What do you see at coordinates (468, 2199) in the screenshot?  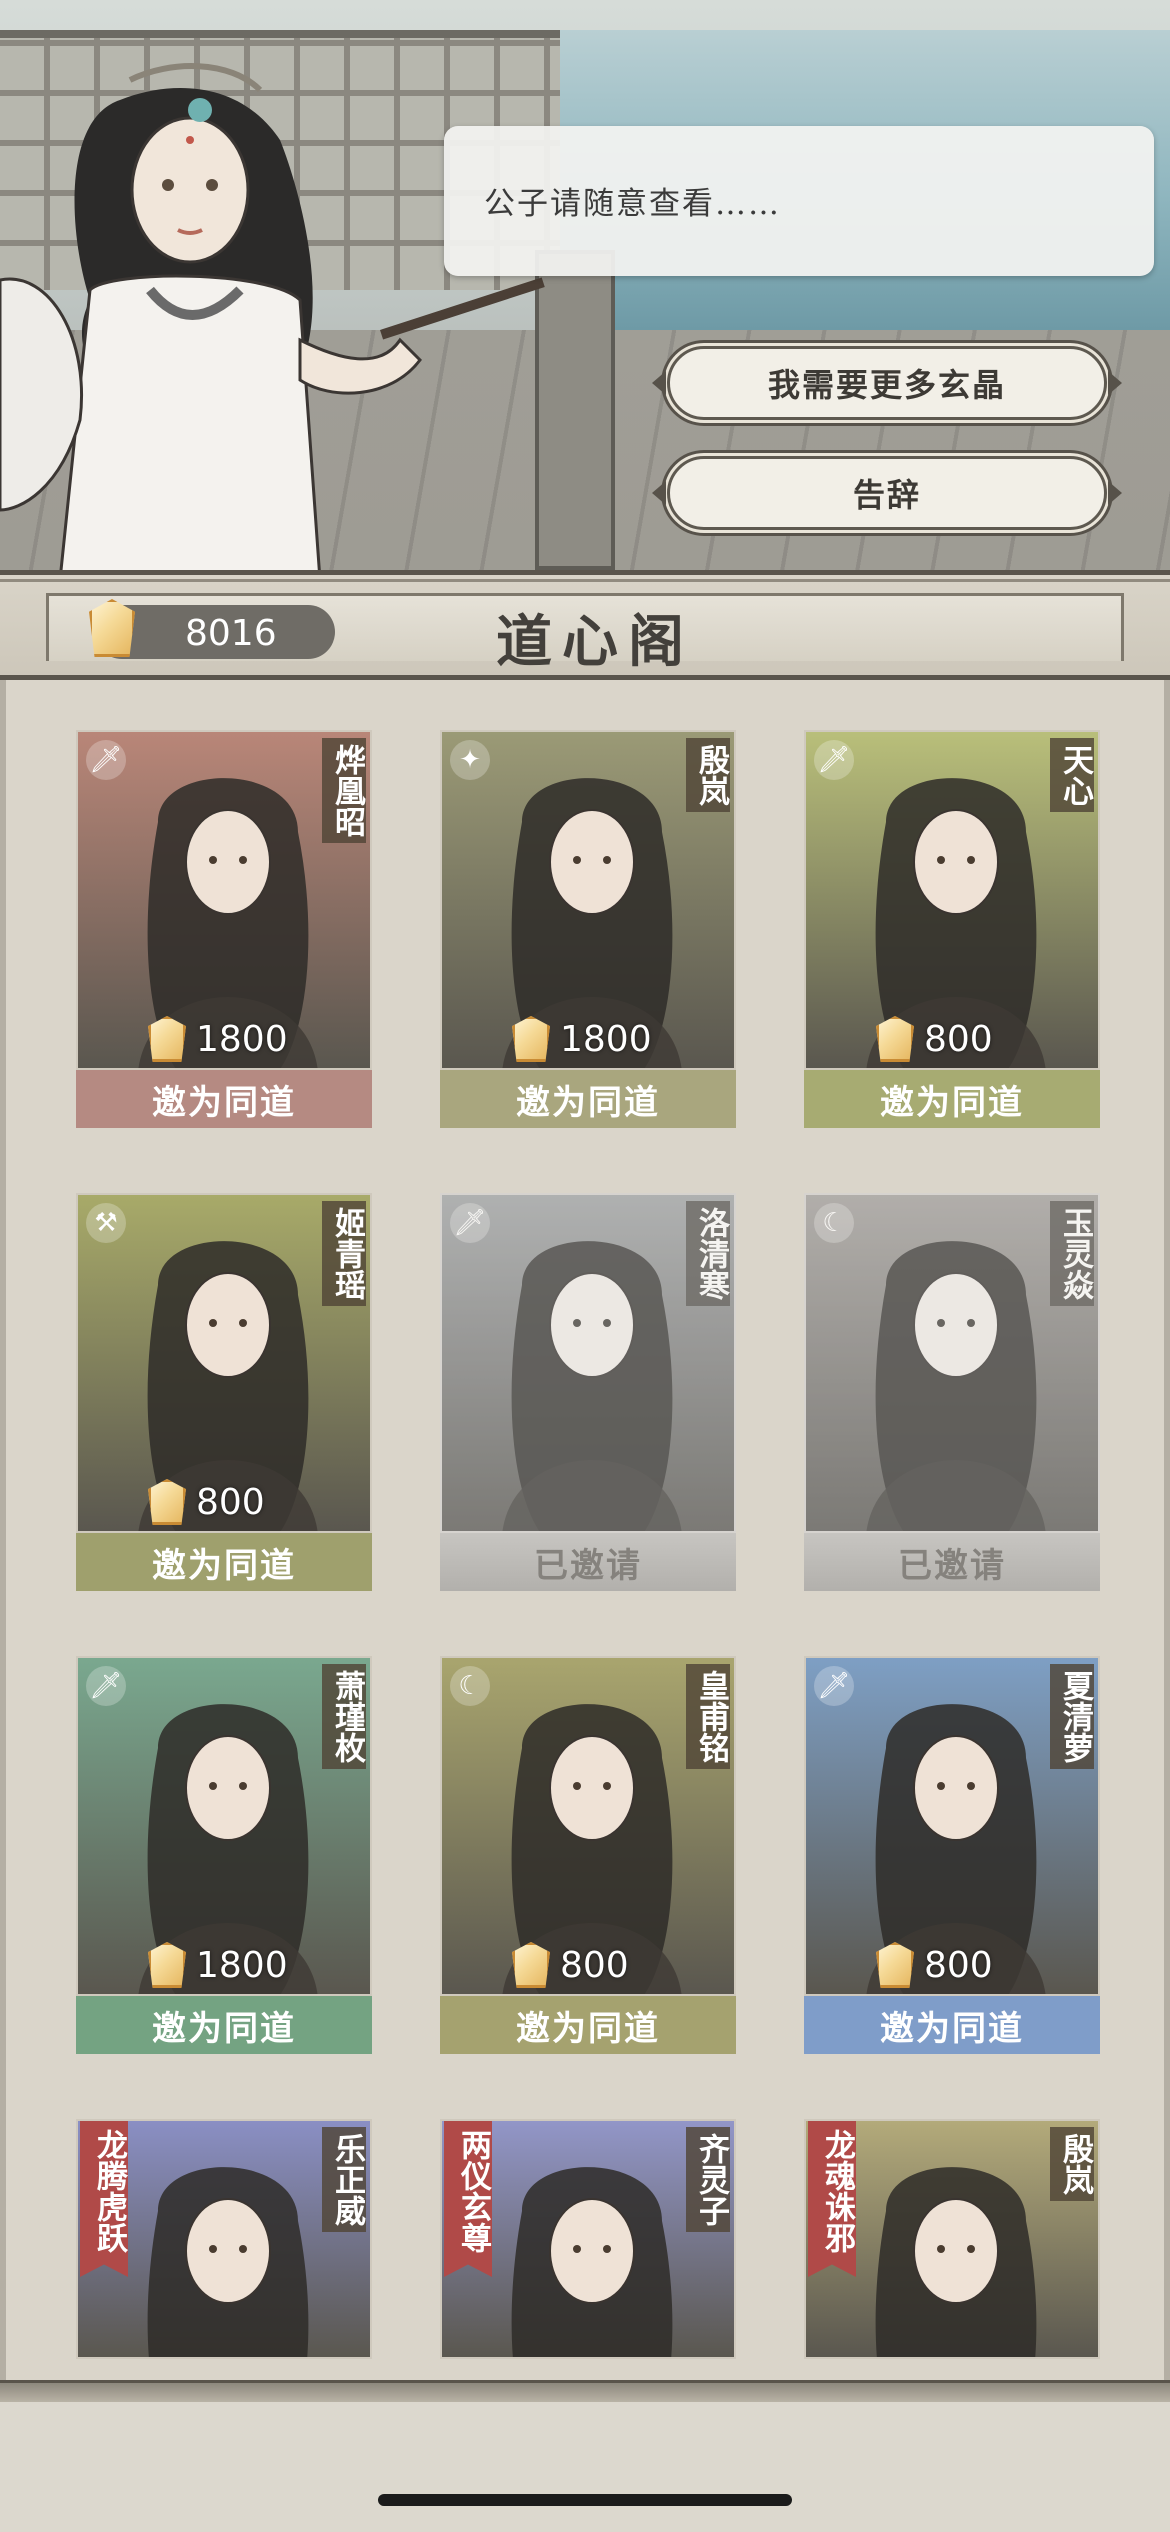 I see `title-banner: 两仪玄尊` at bounding box center [468, 2199].